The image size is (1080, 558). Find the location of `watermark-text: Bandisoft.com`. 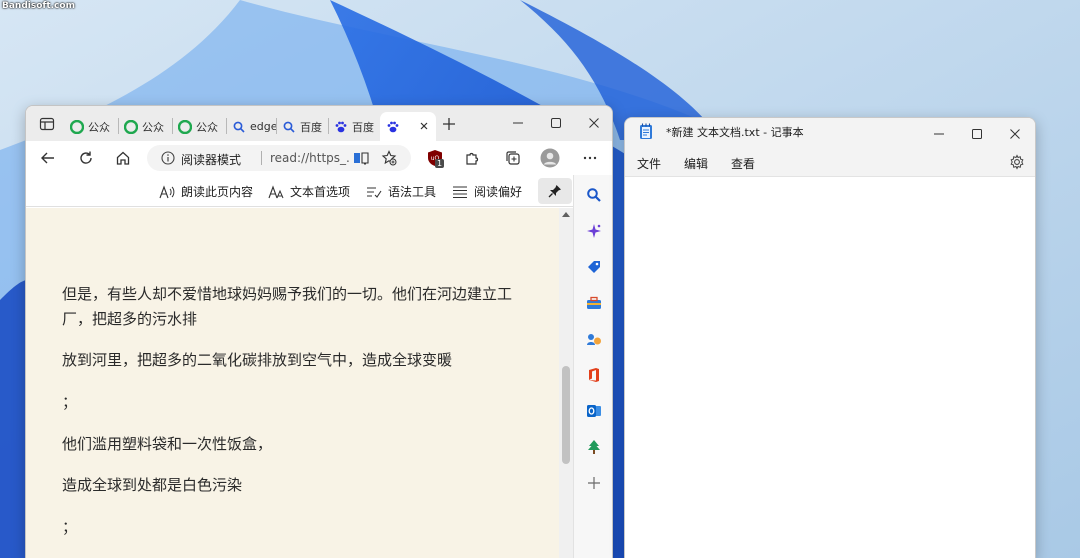

watermark-text: Bandisoft.com is located at coordinates (38, 6).